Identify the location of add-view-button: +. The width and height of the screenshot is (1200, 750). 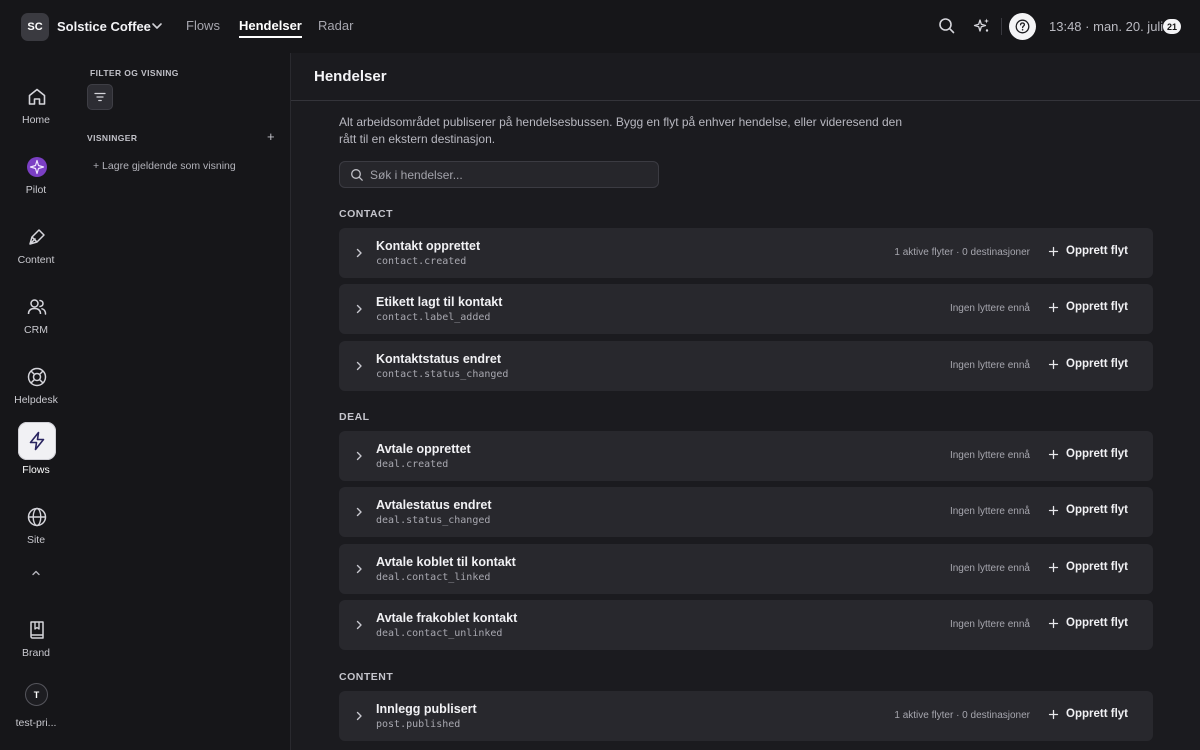
(271, 136).